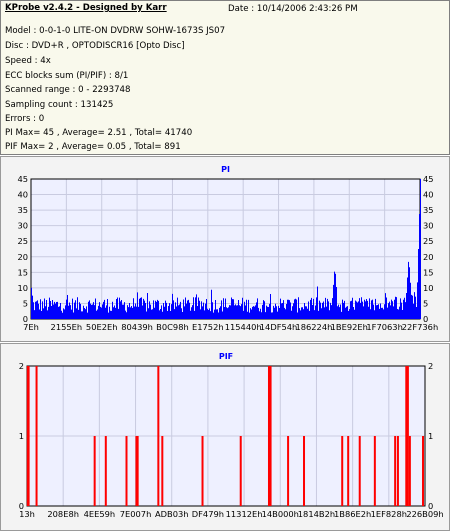  Describe the element at coordinates (102, 327) in the screenshot. I see `x-tick-label: 50E2Eh` at that location.